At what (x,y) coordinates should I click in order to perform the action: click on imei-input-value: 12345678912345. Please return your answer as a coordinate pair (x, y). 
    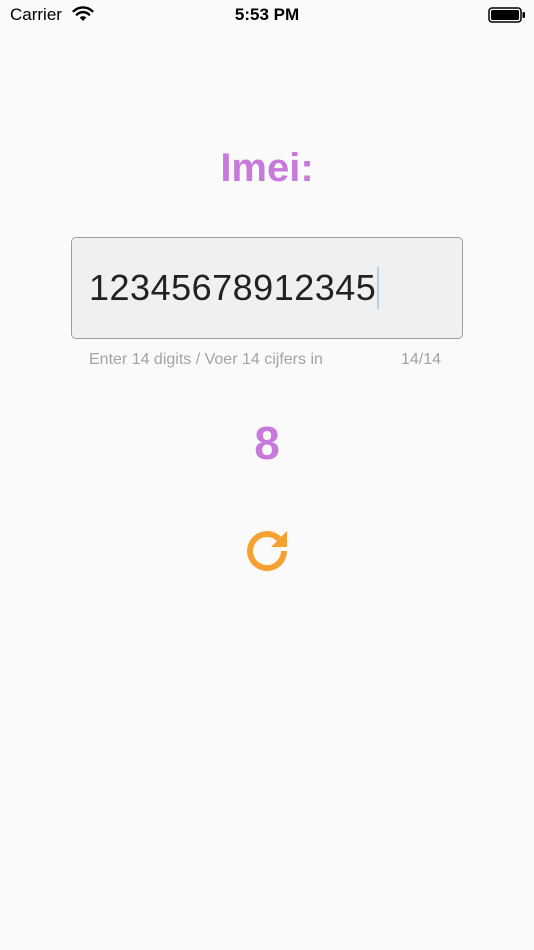
    Looking at the image, I should click on (233, 287).